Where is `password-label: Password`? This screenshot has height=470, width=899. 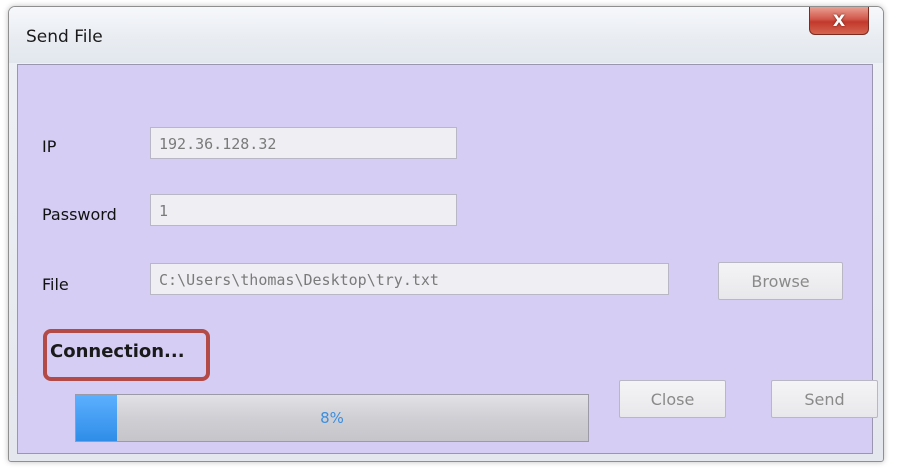
password-label: Password is located at coordinates (79, 214).